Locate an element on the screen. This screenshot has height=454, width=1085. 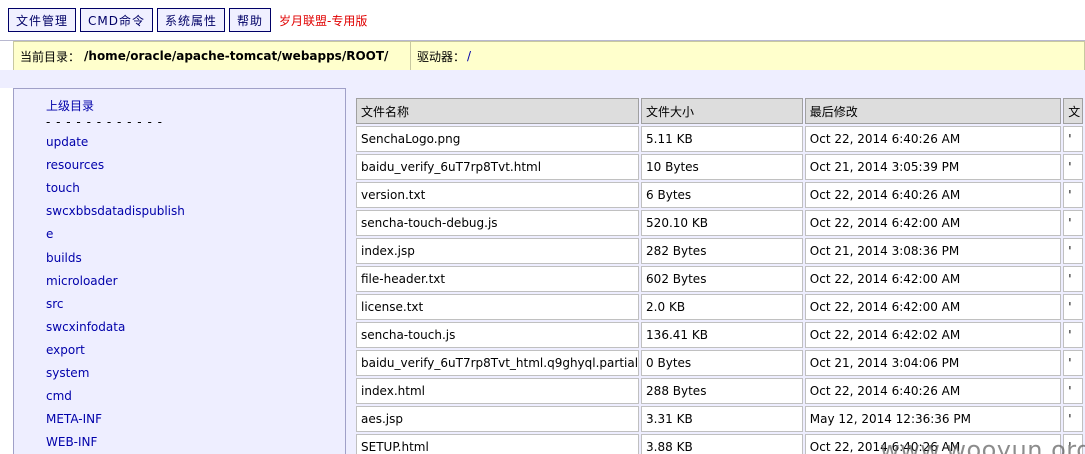
directory-link: resources is located at coordinates (115, 169).